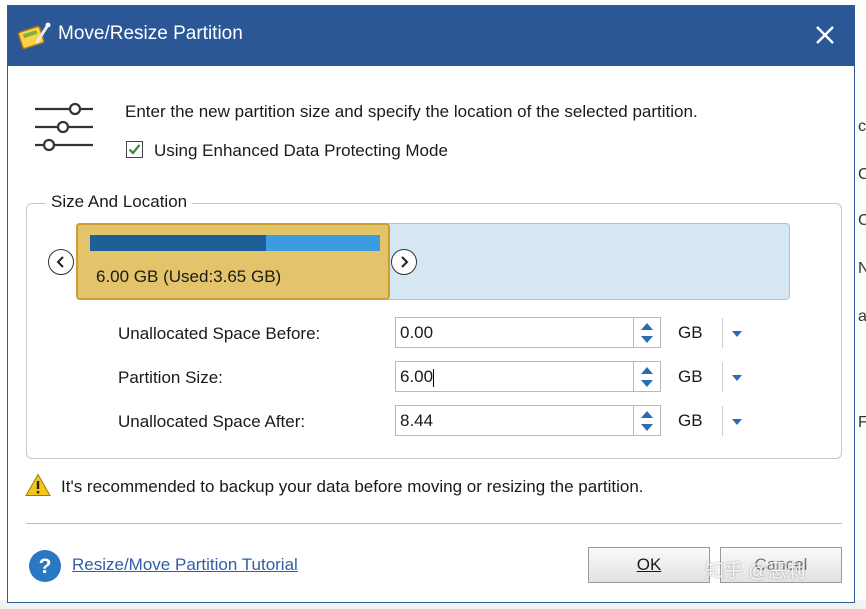 This screenshot has width=866, height=609. I want to click on ok-button-label: OK, so click(649, 564).